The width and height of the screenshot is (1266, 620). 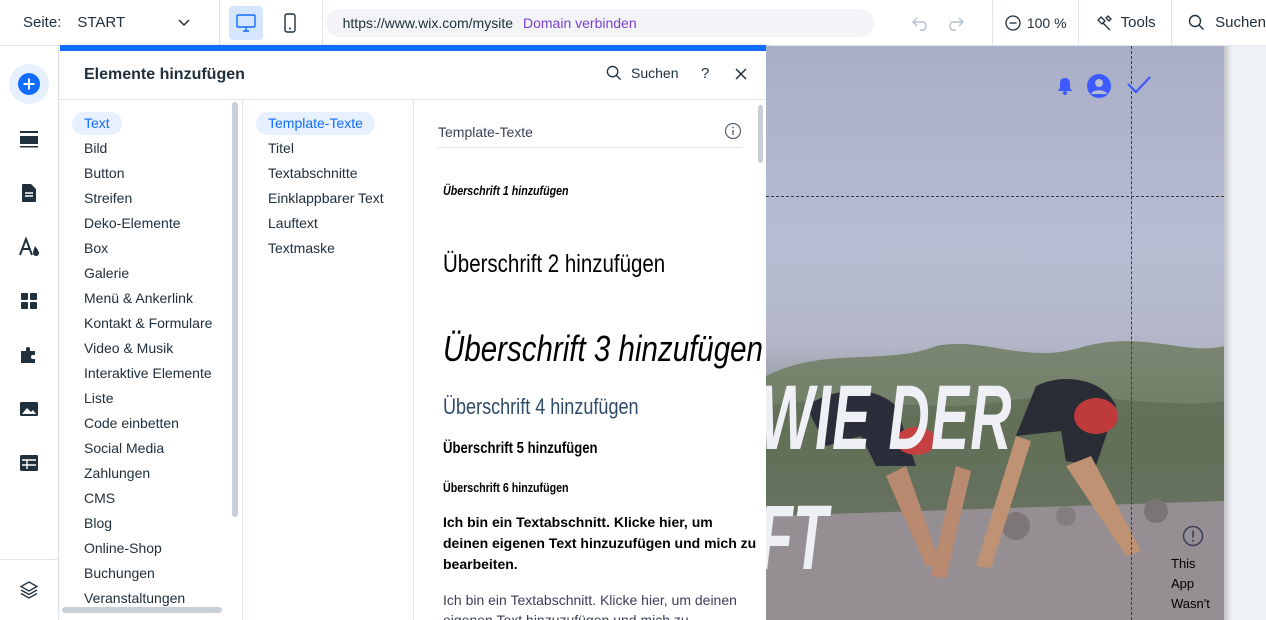 I want to click on site-edge-shadow, so click(x=1228, y=333).